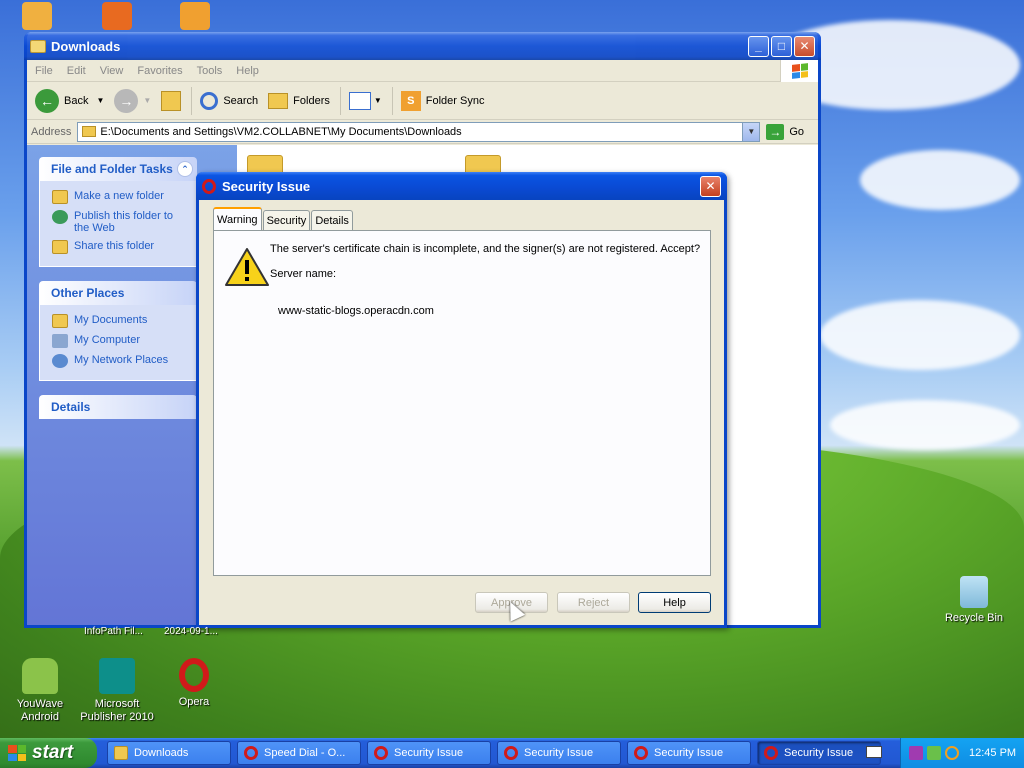 The height and width of the screenshot is (768, 1024). Describe the element at coordinates (237, 218) in the screenshot. I see `tab-warning: Warning` at that location.